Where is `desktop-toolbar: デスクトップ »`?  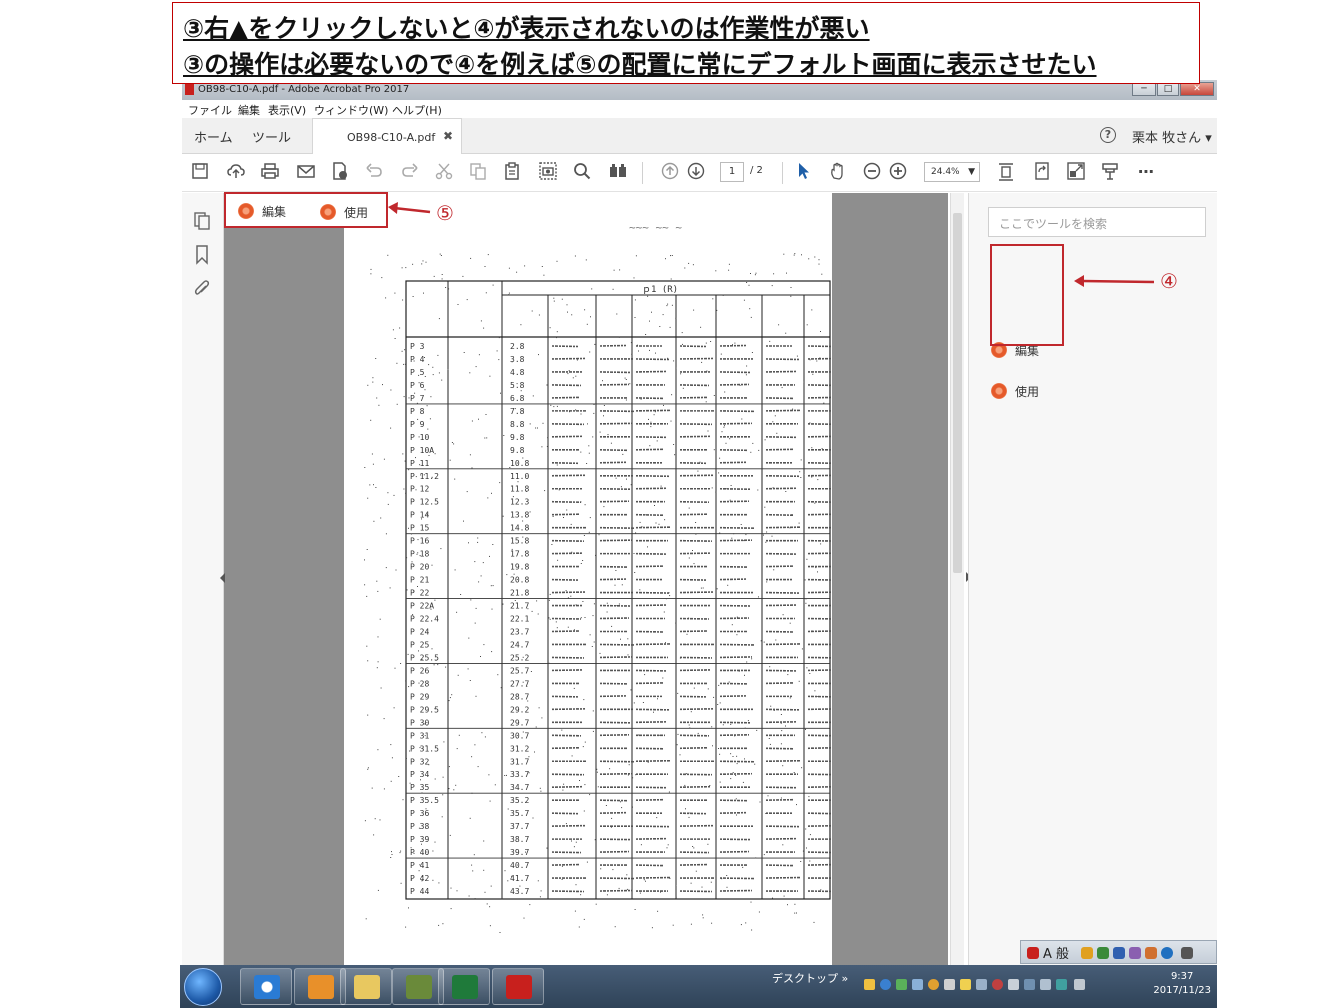
desktop-toolbar: デスクトップ » is located at coordinates (810, 978).